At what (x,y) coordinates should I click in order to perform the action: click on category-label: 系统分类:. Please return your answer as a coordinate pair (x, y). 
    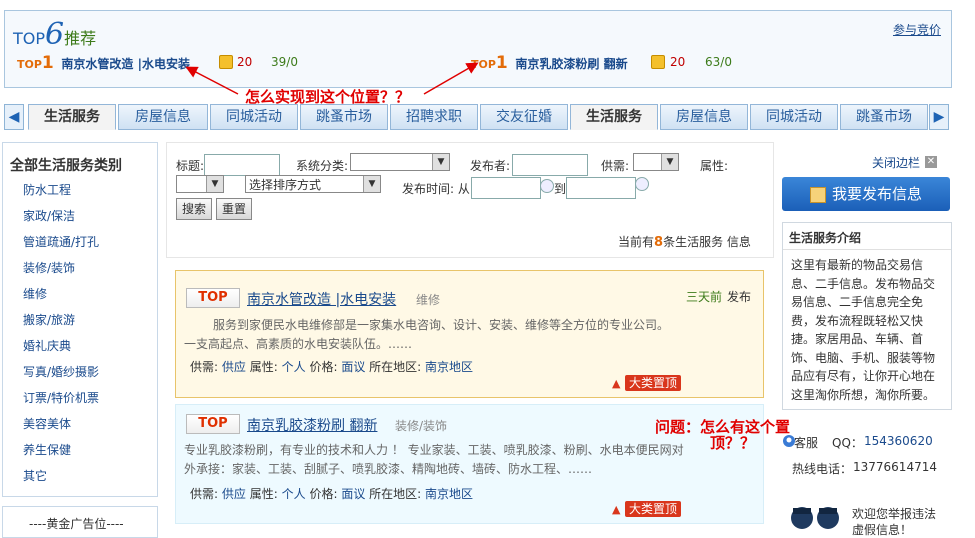
    Looking at the image, I should click on (322, 166).